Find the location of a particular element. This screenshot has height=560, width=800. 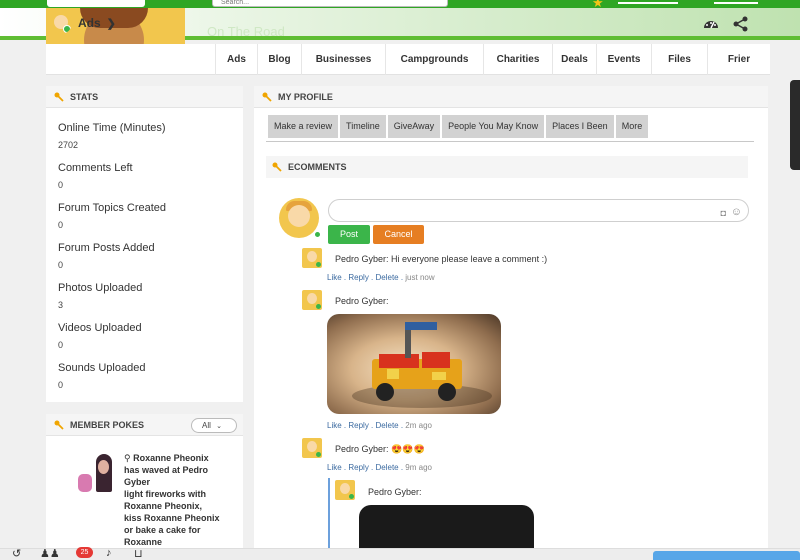

stat-value: 3 is located at coordinates (61, 305).